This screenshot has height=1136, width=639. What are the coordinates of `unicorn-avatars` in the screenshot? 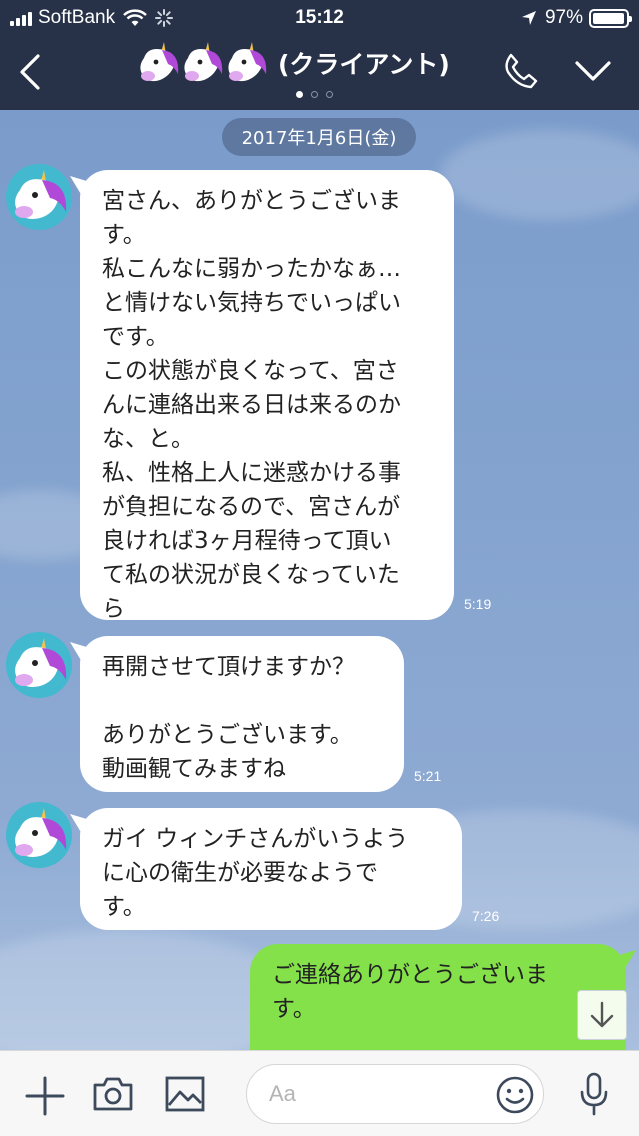 It's located at (200, 63).